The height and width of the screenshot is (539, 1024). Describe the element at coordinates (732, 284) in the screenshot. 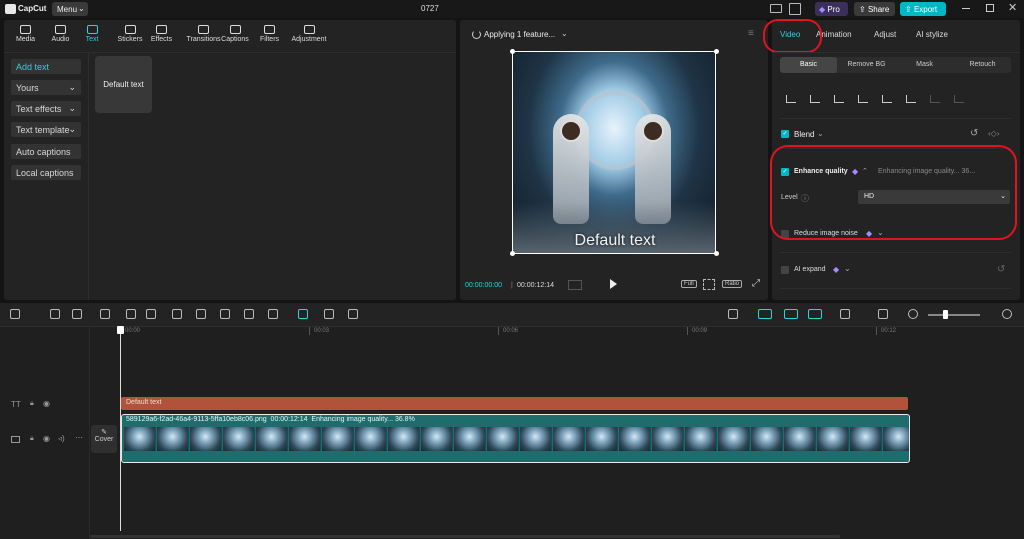

I see `ratio-button: Ratio` at that location.